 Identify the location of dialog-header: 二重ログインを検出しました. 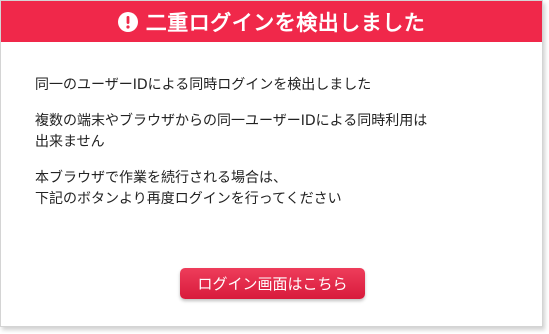
(271, 21).